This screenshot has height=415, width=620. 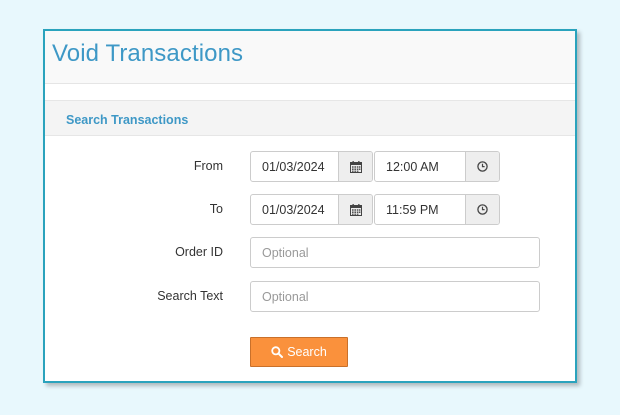 I want to click on search-transactions-section: Search Transactions, so click(x=310, y=118).